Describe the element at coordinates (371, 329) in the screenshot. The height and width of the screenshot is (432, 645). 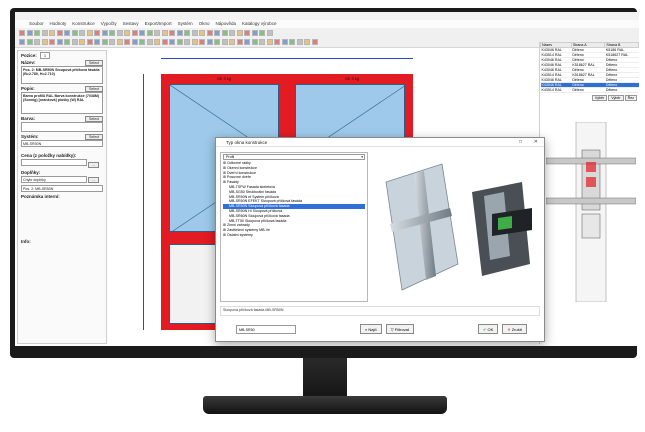
I see `search-button: ⌕ Najít` at that location.